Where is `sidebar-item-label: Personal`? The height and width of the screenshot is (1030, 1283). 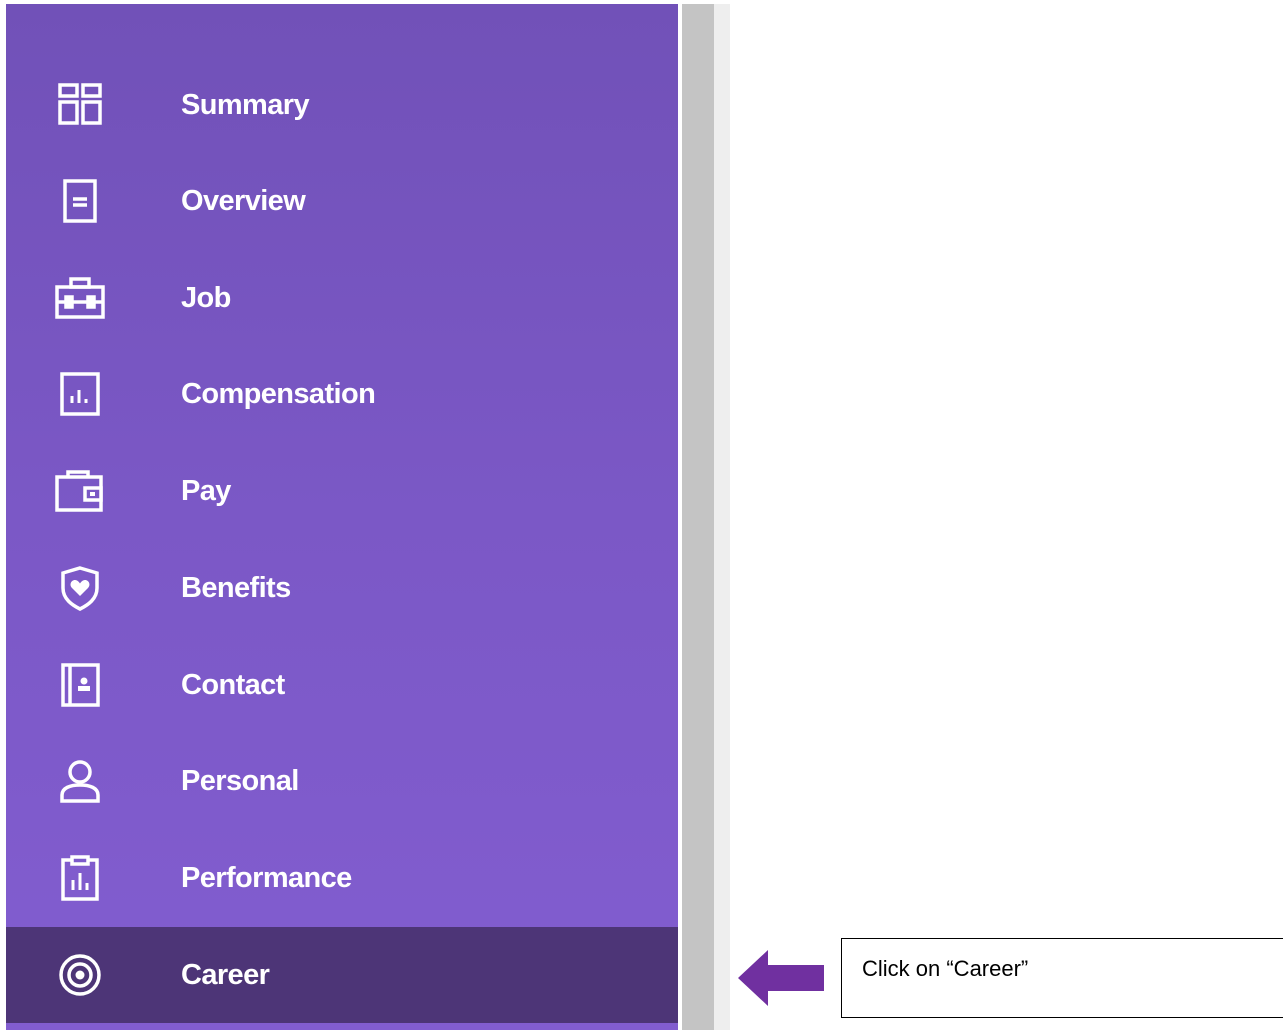
sidebar-item-label: Personal is located at coordinates (240, 781).